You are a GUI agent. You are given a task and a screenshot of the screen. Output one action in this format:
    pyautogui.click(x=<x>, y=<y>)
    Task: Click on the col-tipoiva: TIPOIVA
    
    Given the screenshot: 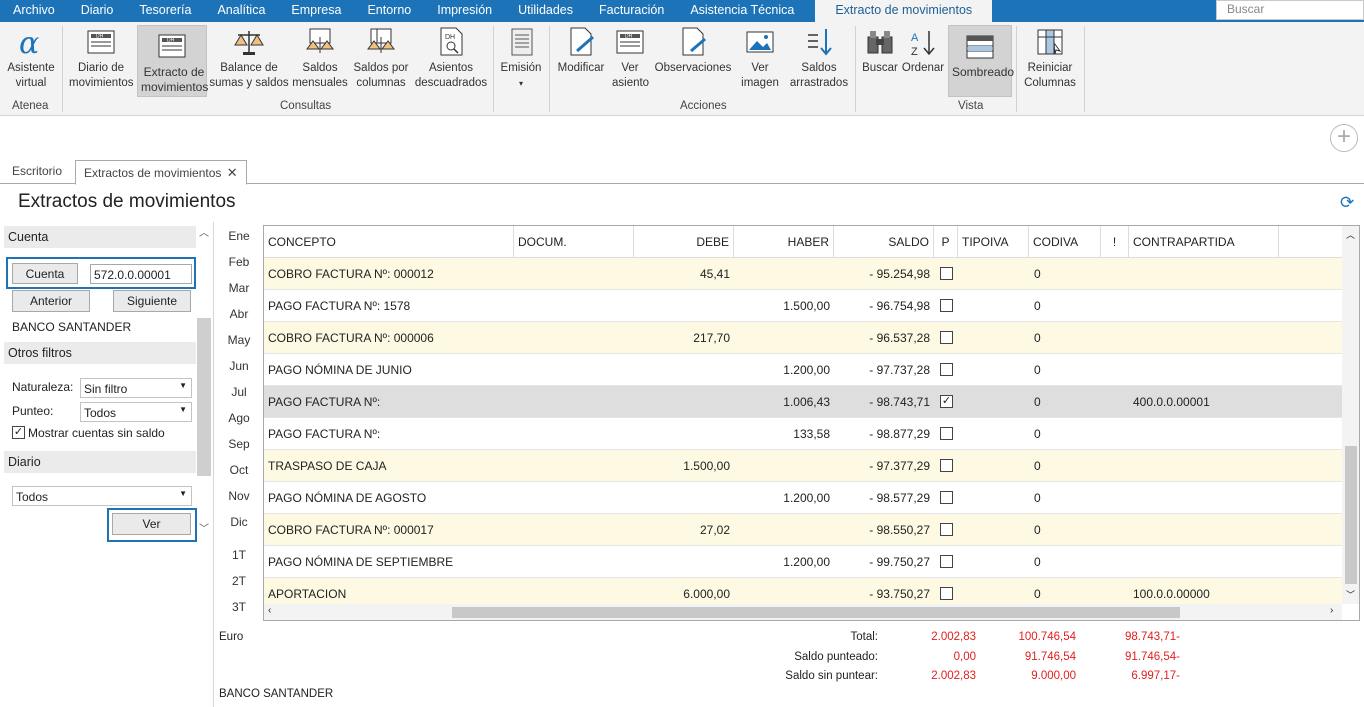 What is the action you would take?
    pyautogui.click(x=993, y=242)
    